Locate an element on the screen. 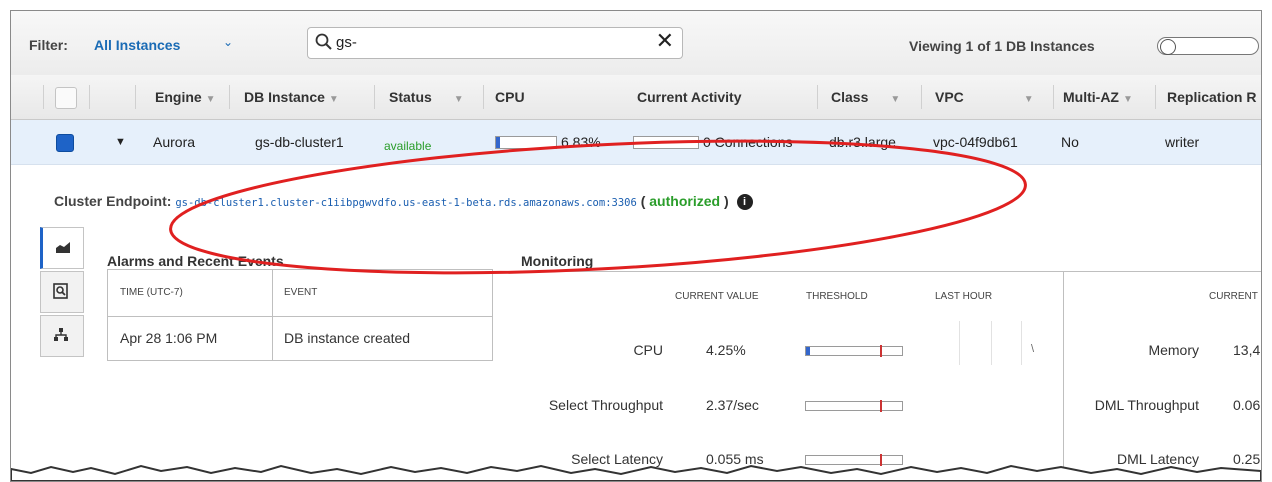  column-db-instance: DB Instance ▼ is located at coordinates (291, 97).